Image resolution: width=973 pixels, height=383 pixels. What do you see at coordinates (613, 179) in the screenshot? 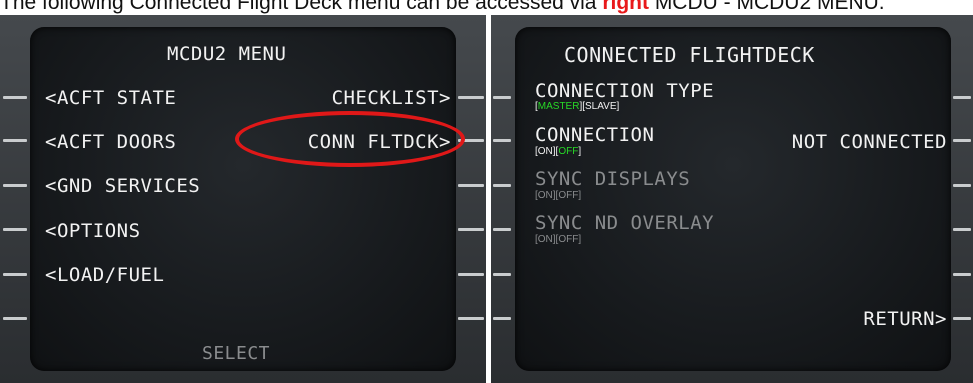
I see `sync-displays-label: SYNC DISPLAYS` at bounding box center [613, 179].